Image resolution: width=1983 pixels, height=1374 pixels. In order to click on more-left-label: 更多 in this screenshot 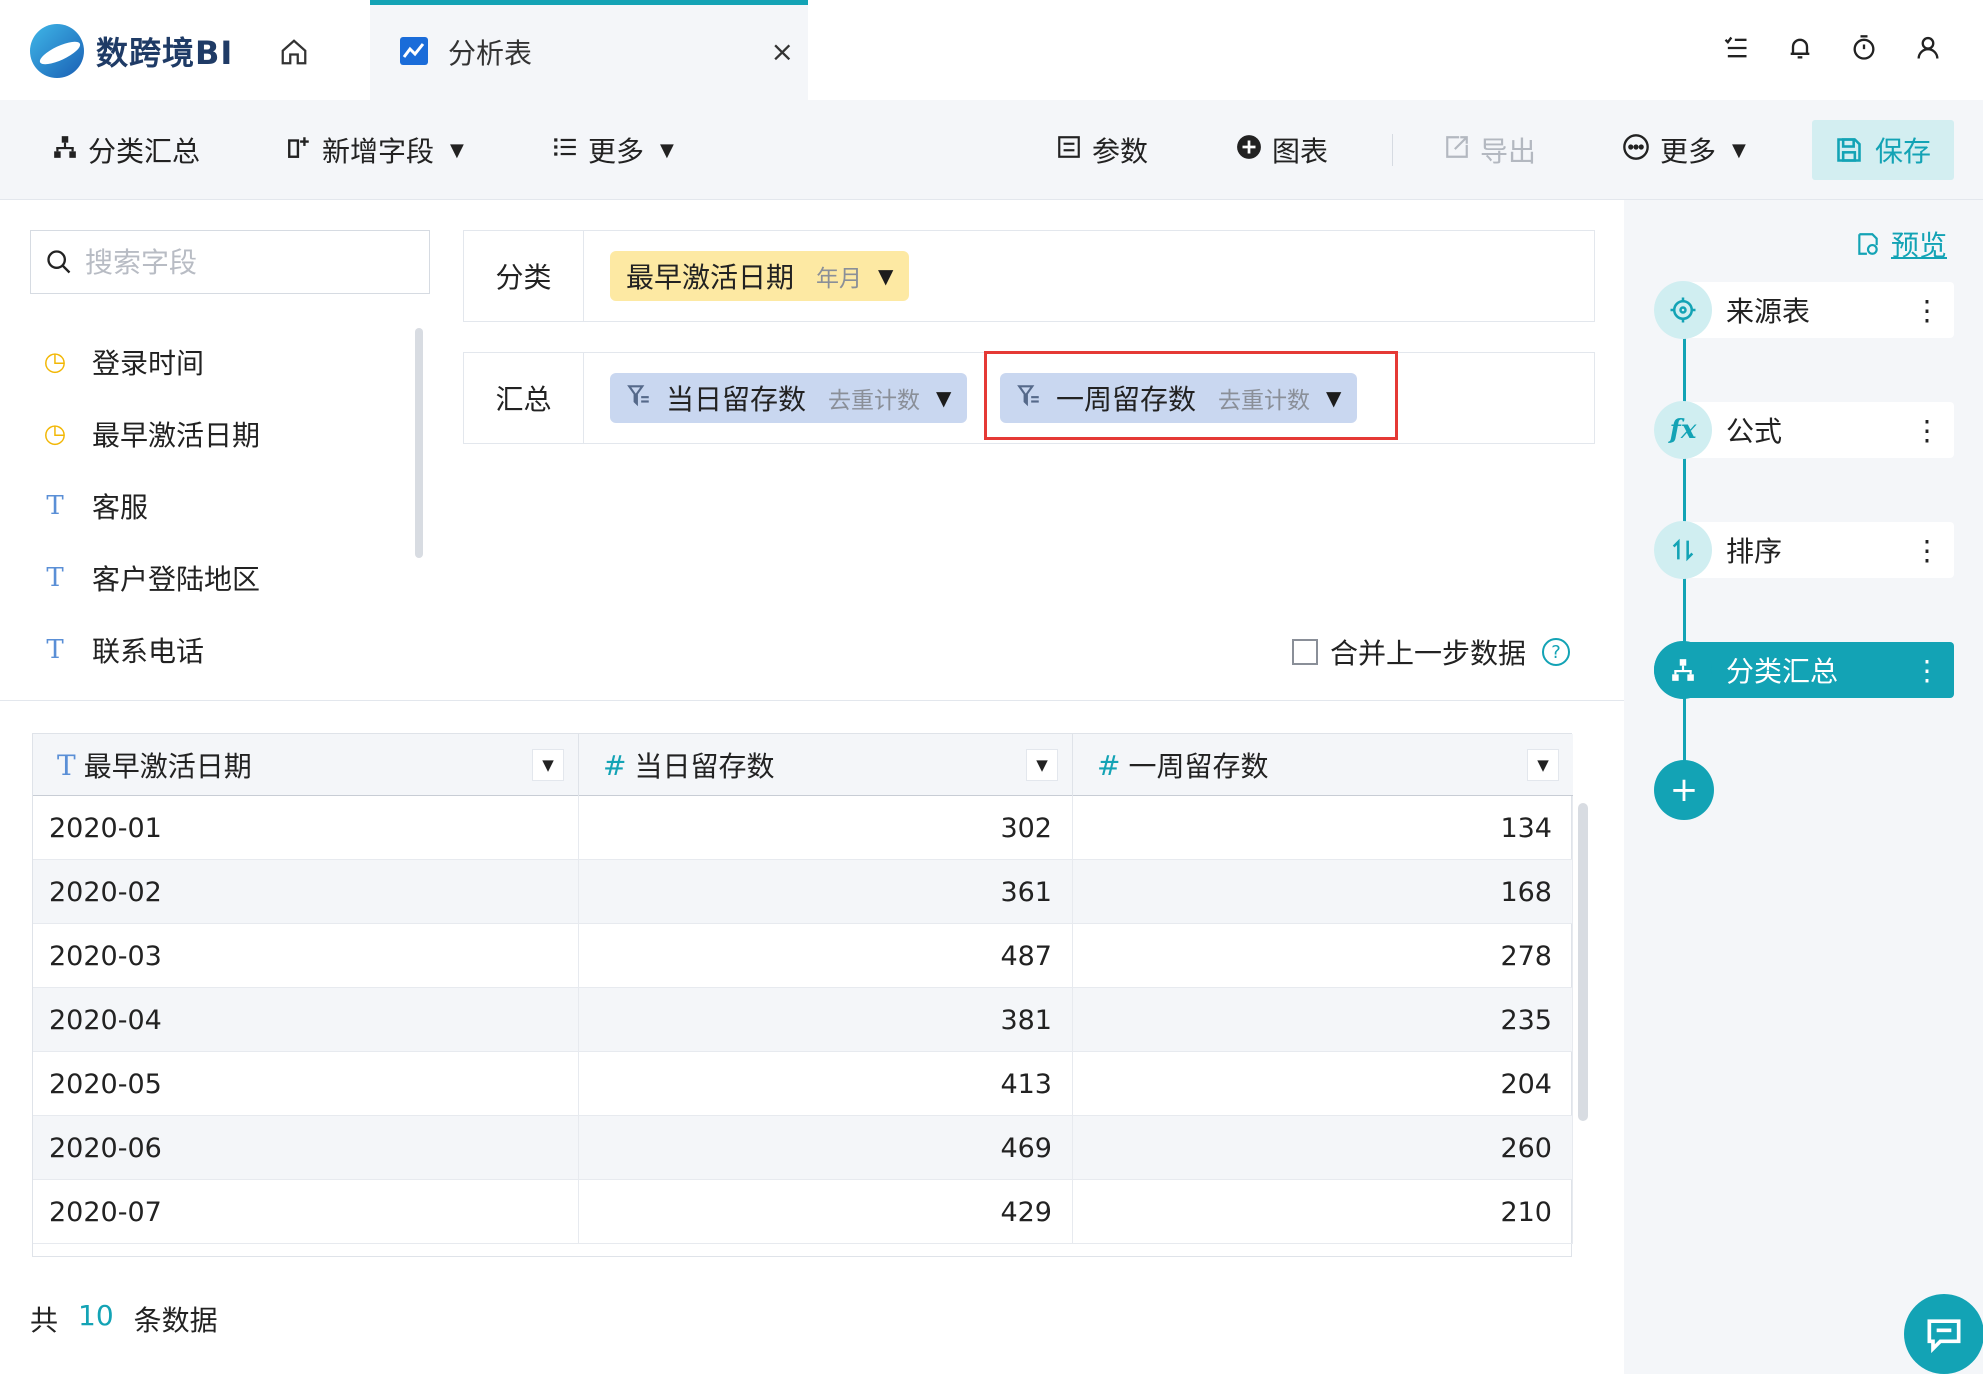, I will do `click(616, 151)`.